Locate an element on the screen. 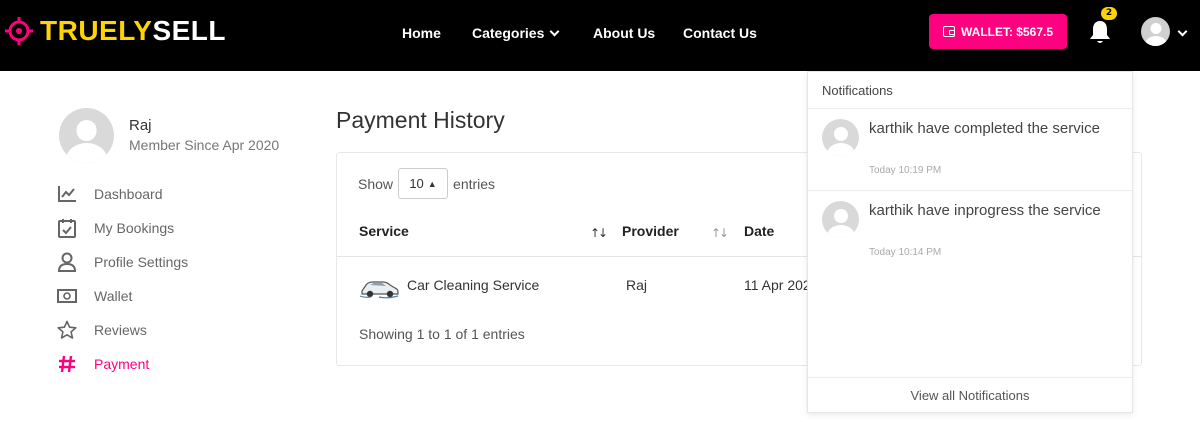  nav-categories-dropdown: Categories is located at coordinates (516, 33).